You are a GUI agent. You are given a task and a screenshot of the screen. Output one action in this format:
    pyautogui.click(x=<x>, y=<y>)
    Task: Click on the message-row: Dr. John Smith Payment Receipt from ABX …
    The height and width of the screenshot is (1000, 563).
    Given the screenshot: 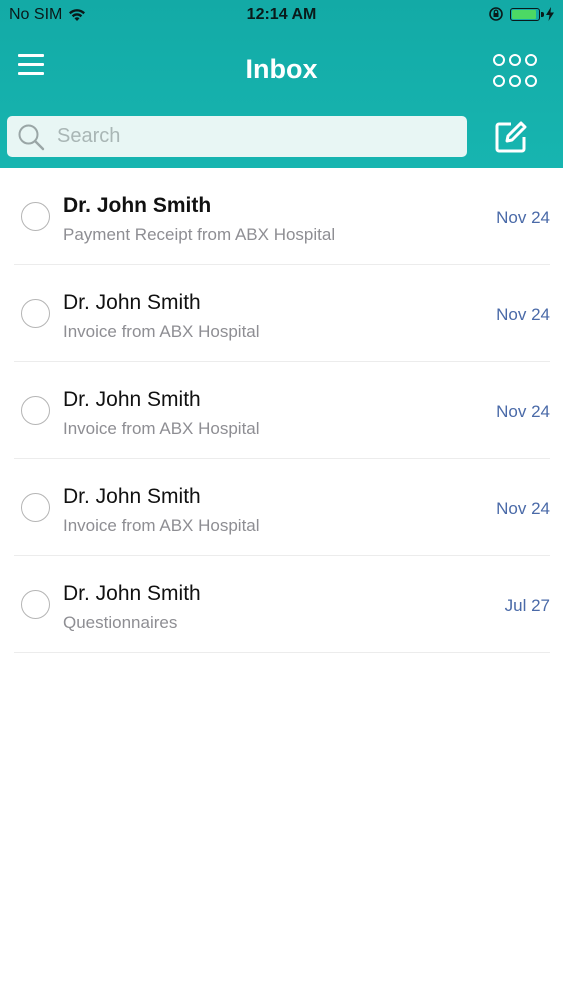 What is the action you would take?
    pyautogui.click(x=282, y=216)
    